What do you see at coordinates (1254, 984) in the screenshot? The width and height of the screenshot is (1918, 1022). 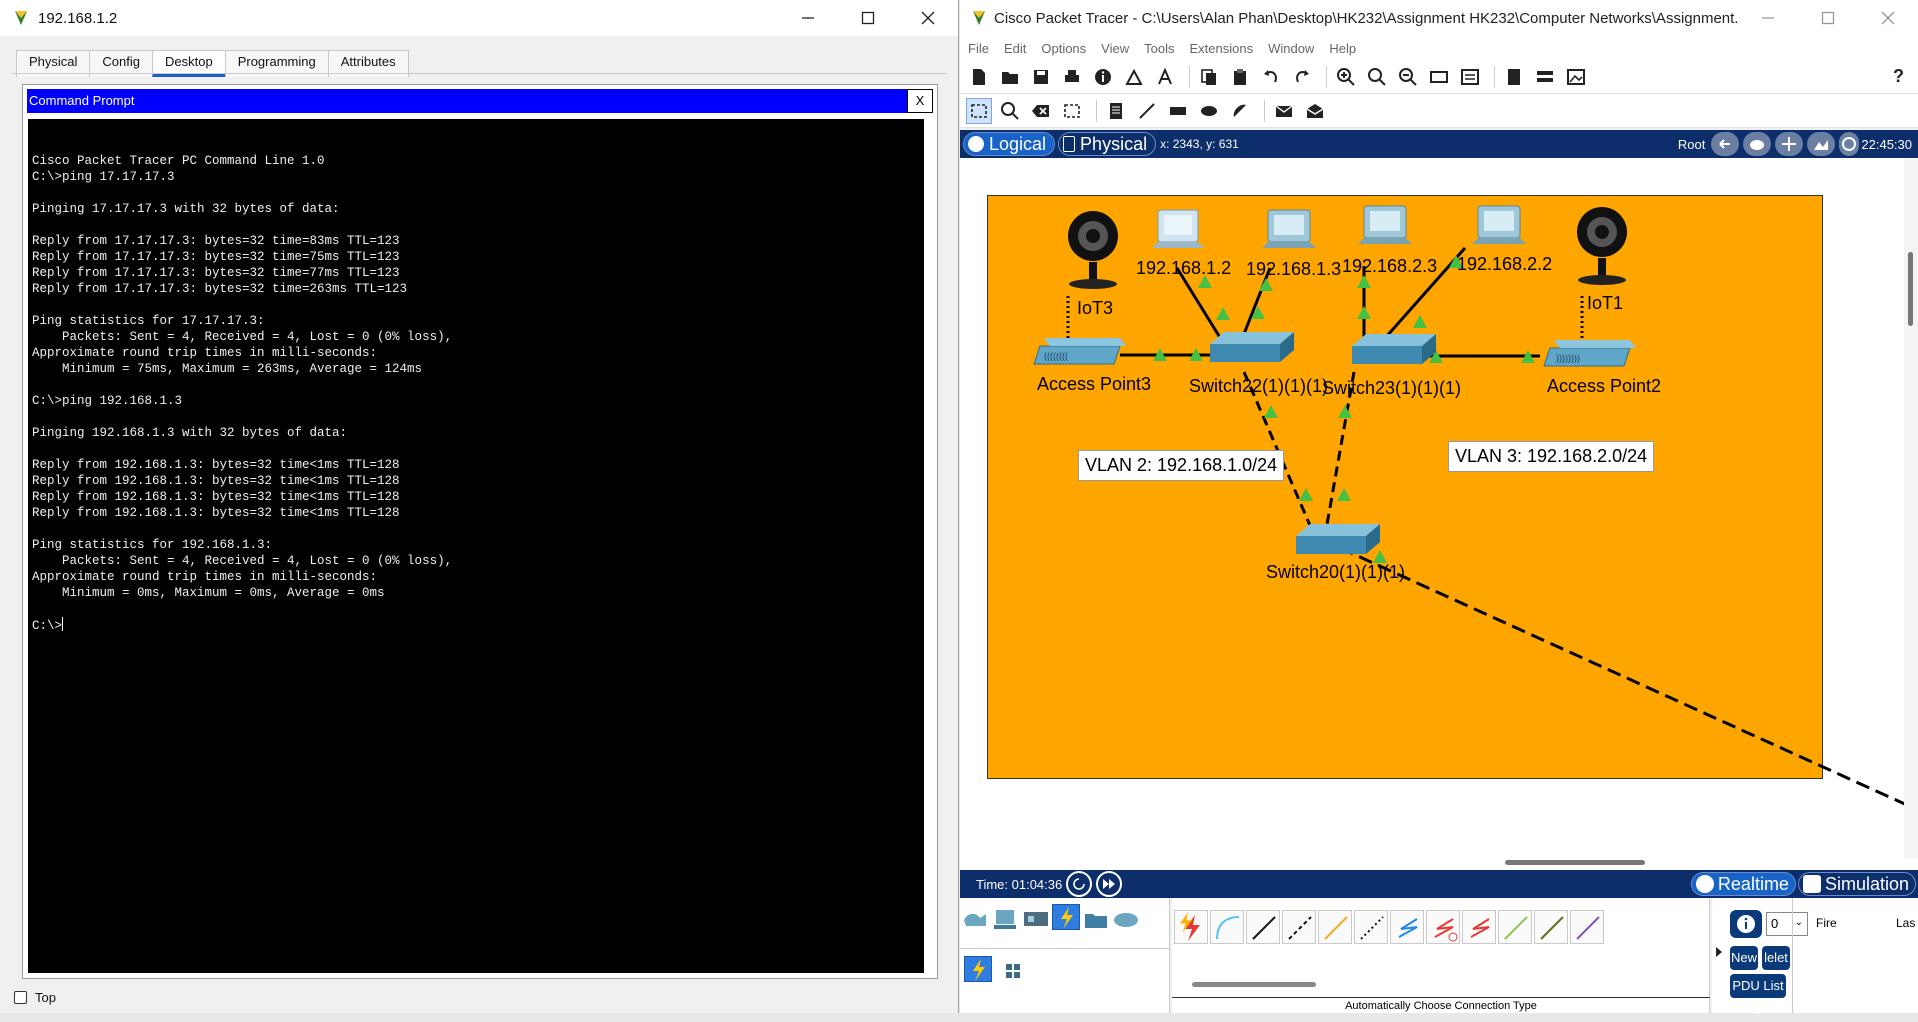 I see `connections-scroll-thumb` at bounding box center [1254, 984].